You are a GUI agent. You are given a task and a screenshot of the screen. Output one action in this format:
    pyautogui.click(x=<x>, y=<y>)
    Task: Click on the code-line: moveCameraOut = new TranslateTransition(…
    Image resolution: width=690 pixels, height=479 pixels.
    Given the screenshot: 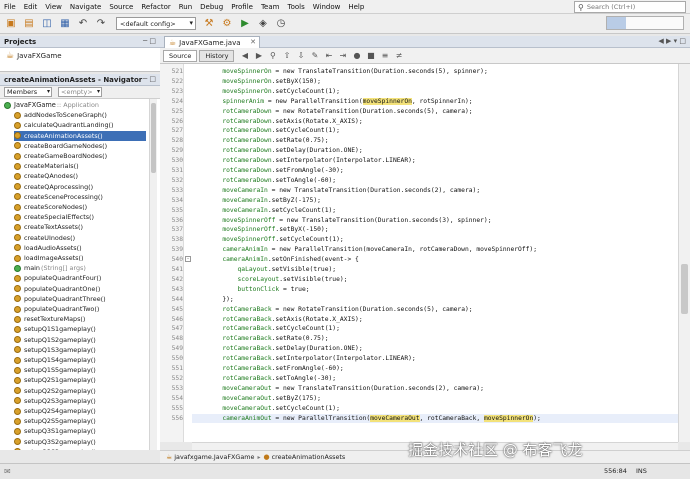 What is the action you would take?
    pyautogui.click(x=338, y=389)
    